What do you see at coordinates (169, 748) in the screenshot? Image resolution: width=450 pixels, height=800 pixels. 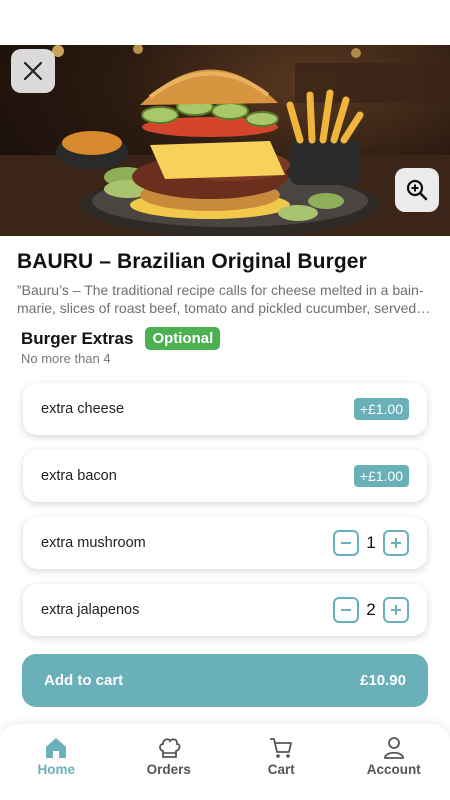 I see `chef-hat-icon` at bounding box center [169, 748].